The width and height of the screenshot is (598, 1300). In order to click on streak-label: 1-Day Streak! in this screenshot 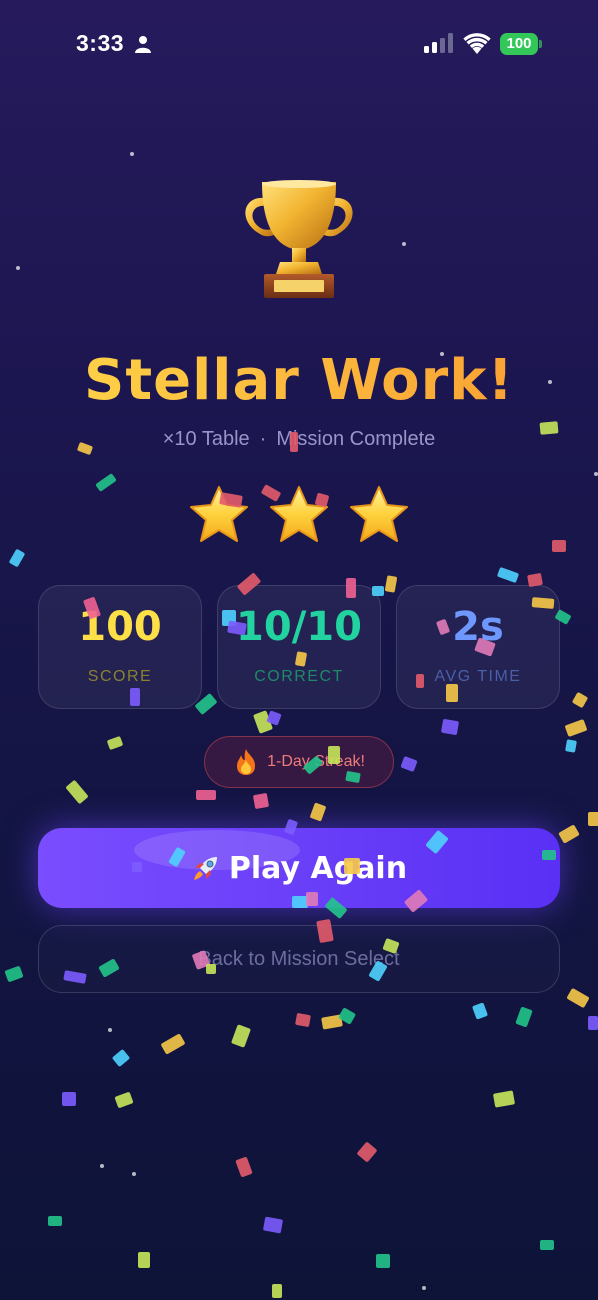, I will do `click(316, 761)`.